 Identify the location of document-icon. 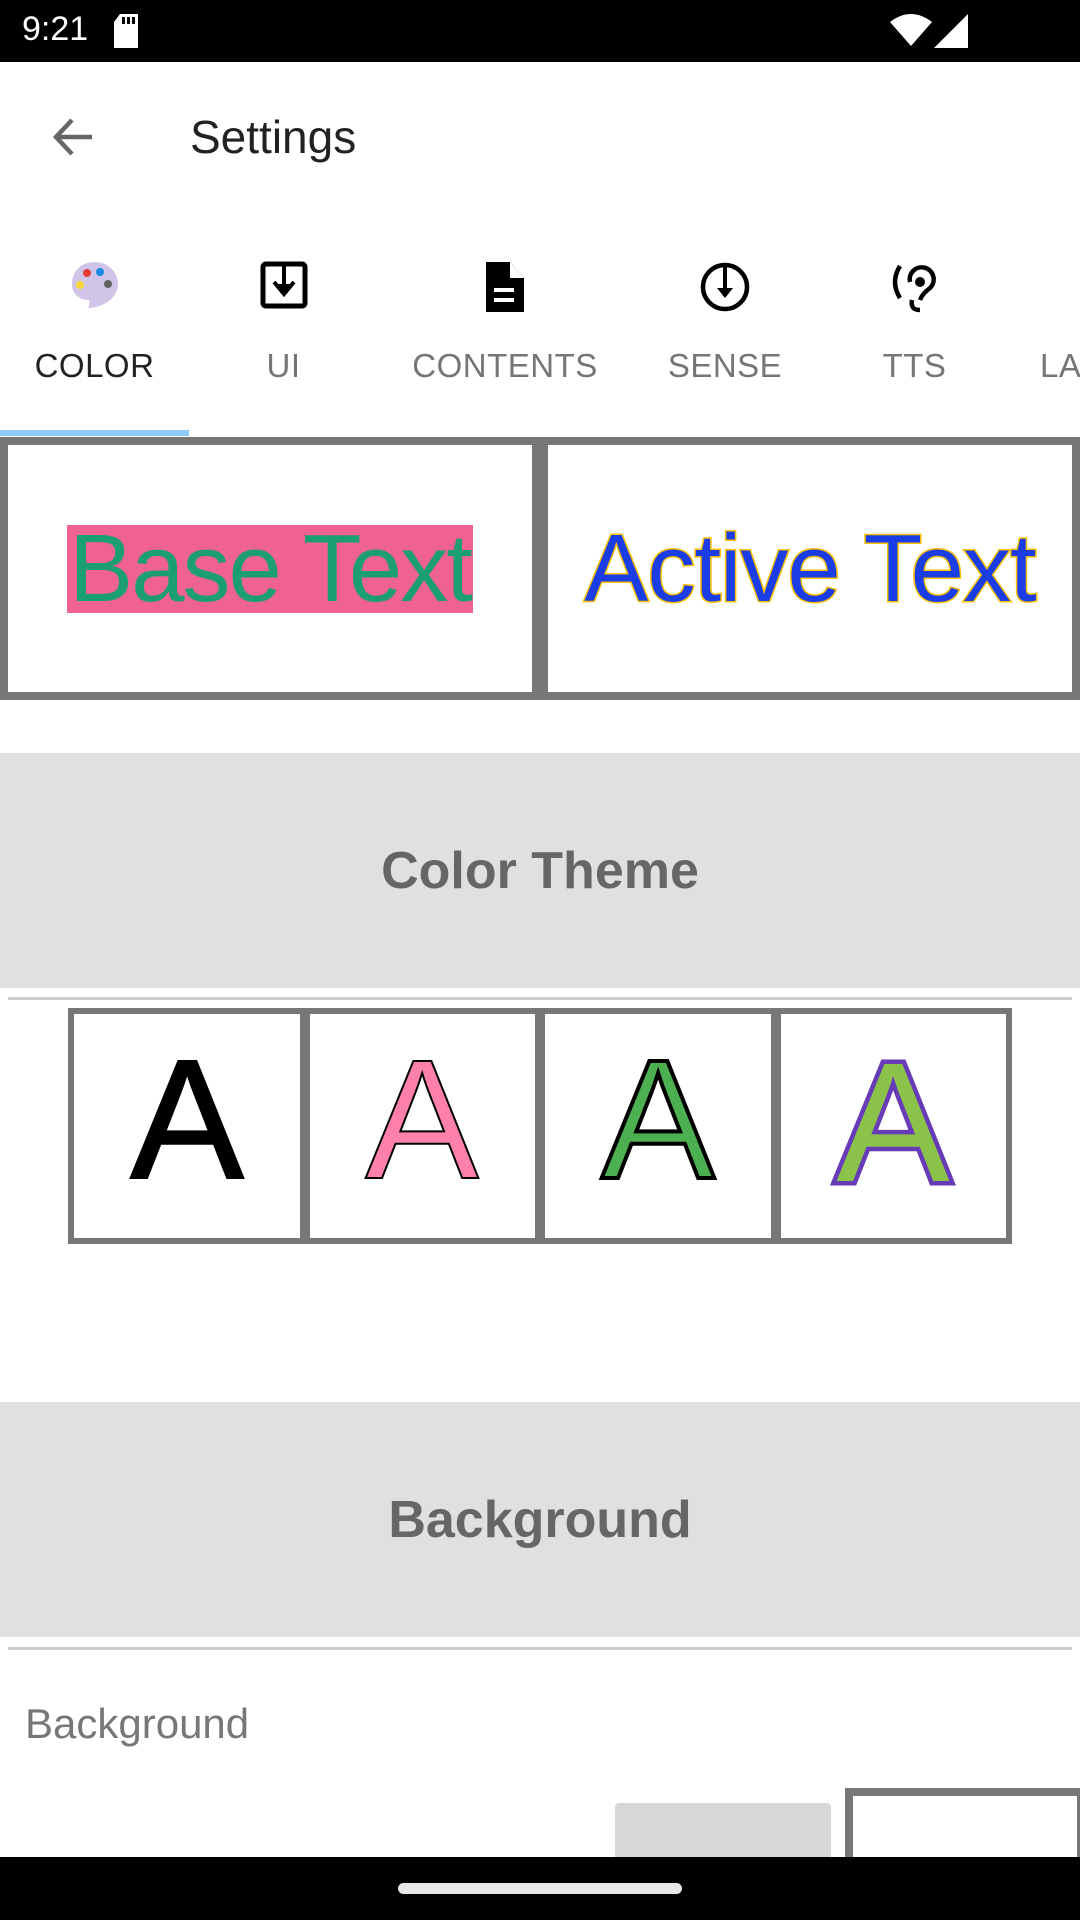
(505, 287).